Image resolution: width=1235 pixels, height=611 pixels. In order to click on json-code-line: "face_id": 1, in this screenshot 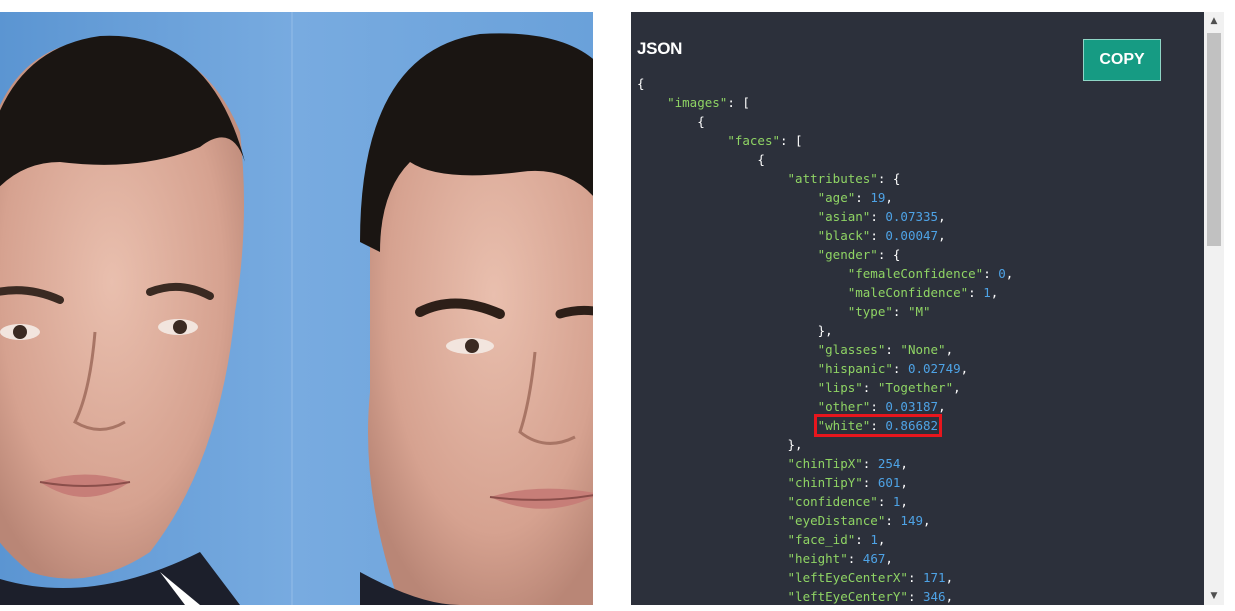, I will do `click(825, 539)`.